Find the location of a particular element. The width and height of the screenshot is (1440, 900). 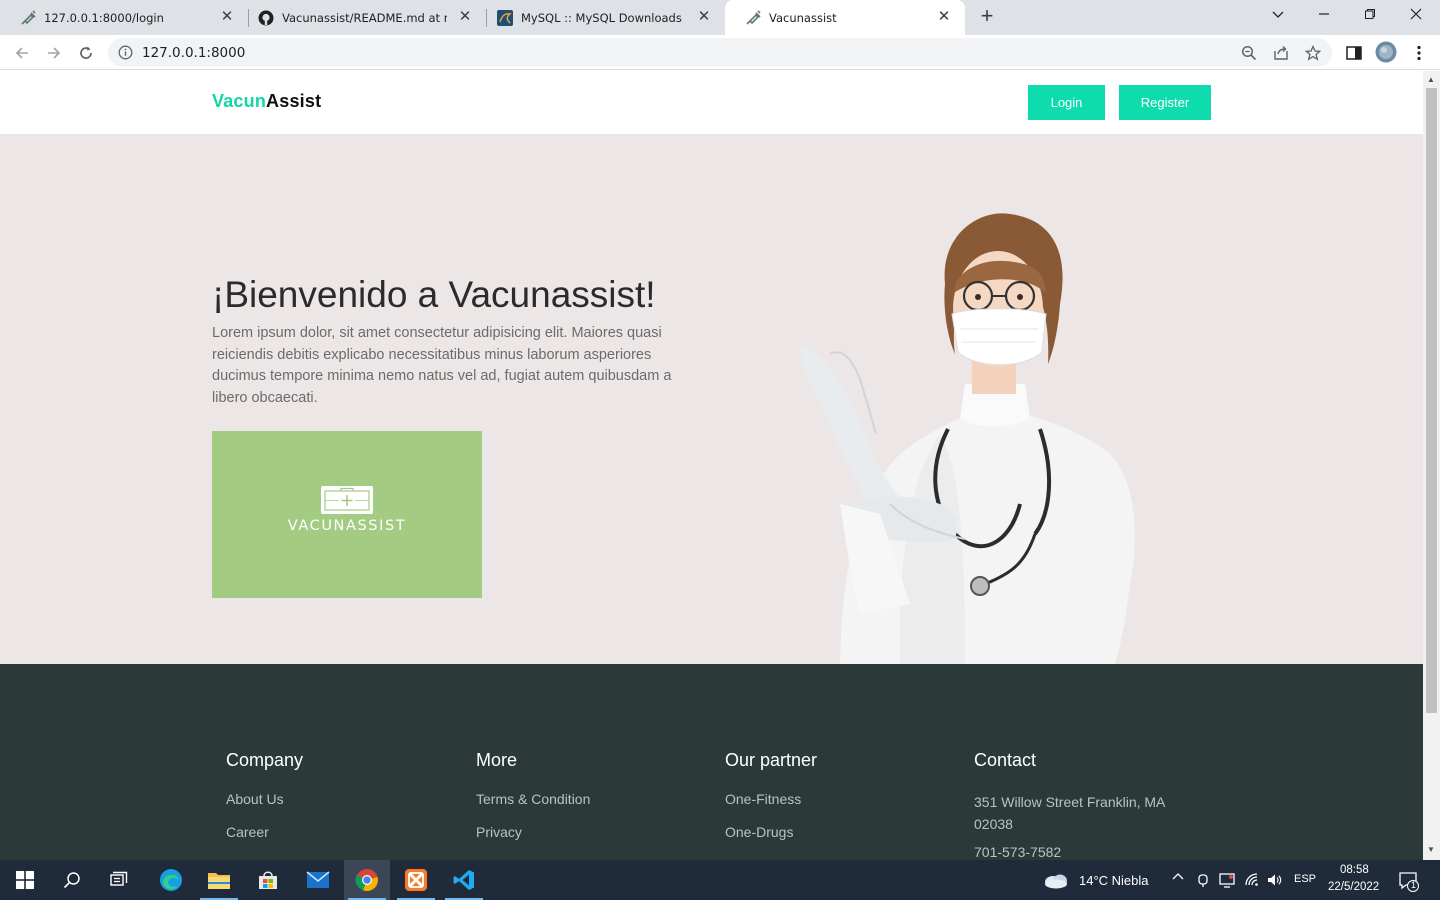

new-tab-button: + is located at coordinates (987, 17).